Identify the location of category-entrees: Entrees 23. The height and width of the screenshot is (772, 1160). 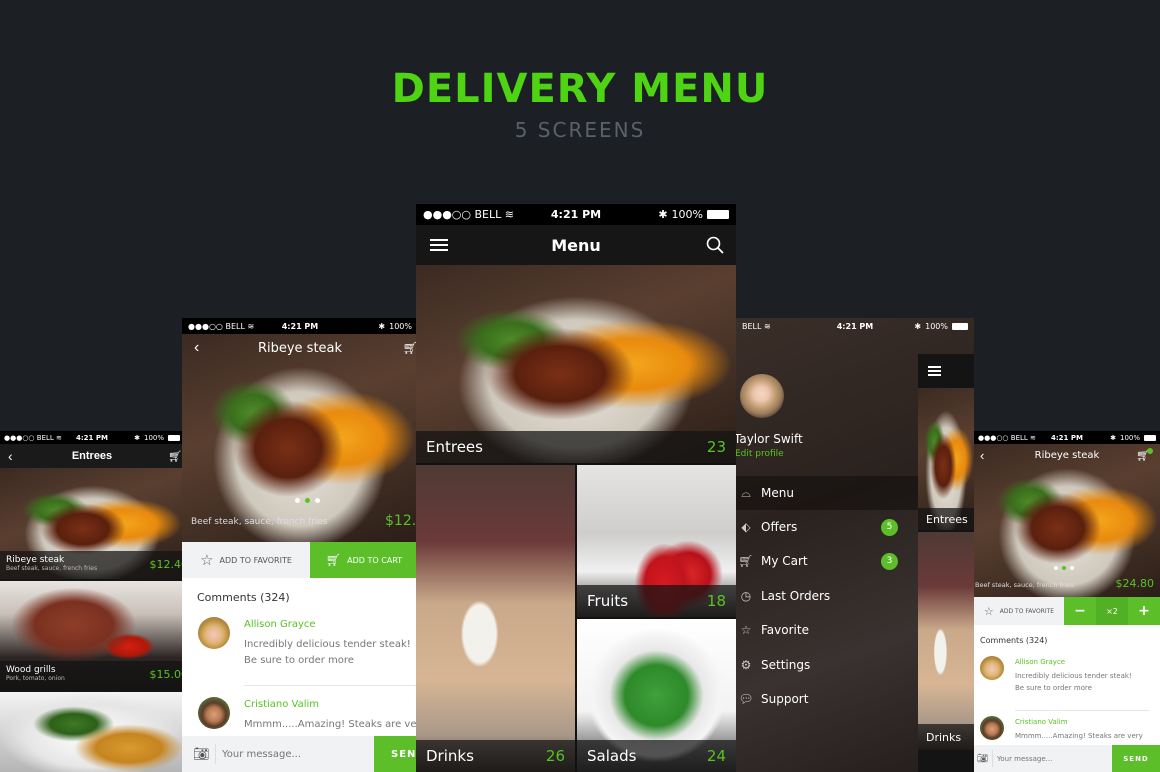
(576, 364).